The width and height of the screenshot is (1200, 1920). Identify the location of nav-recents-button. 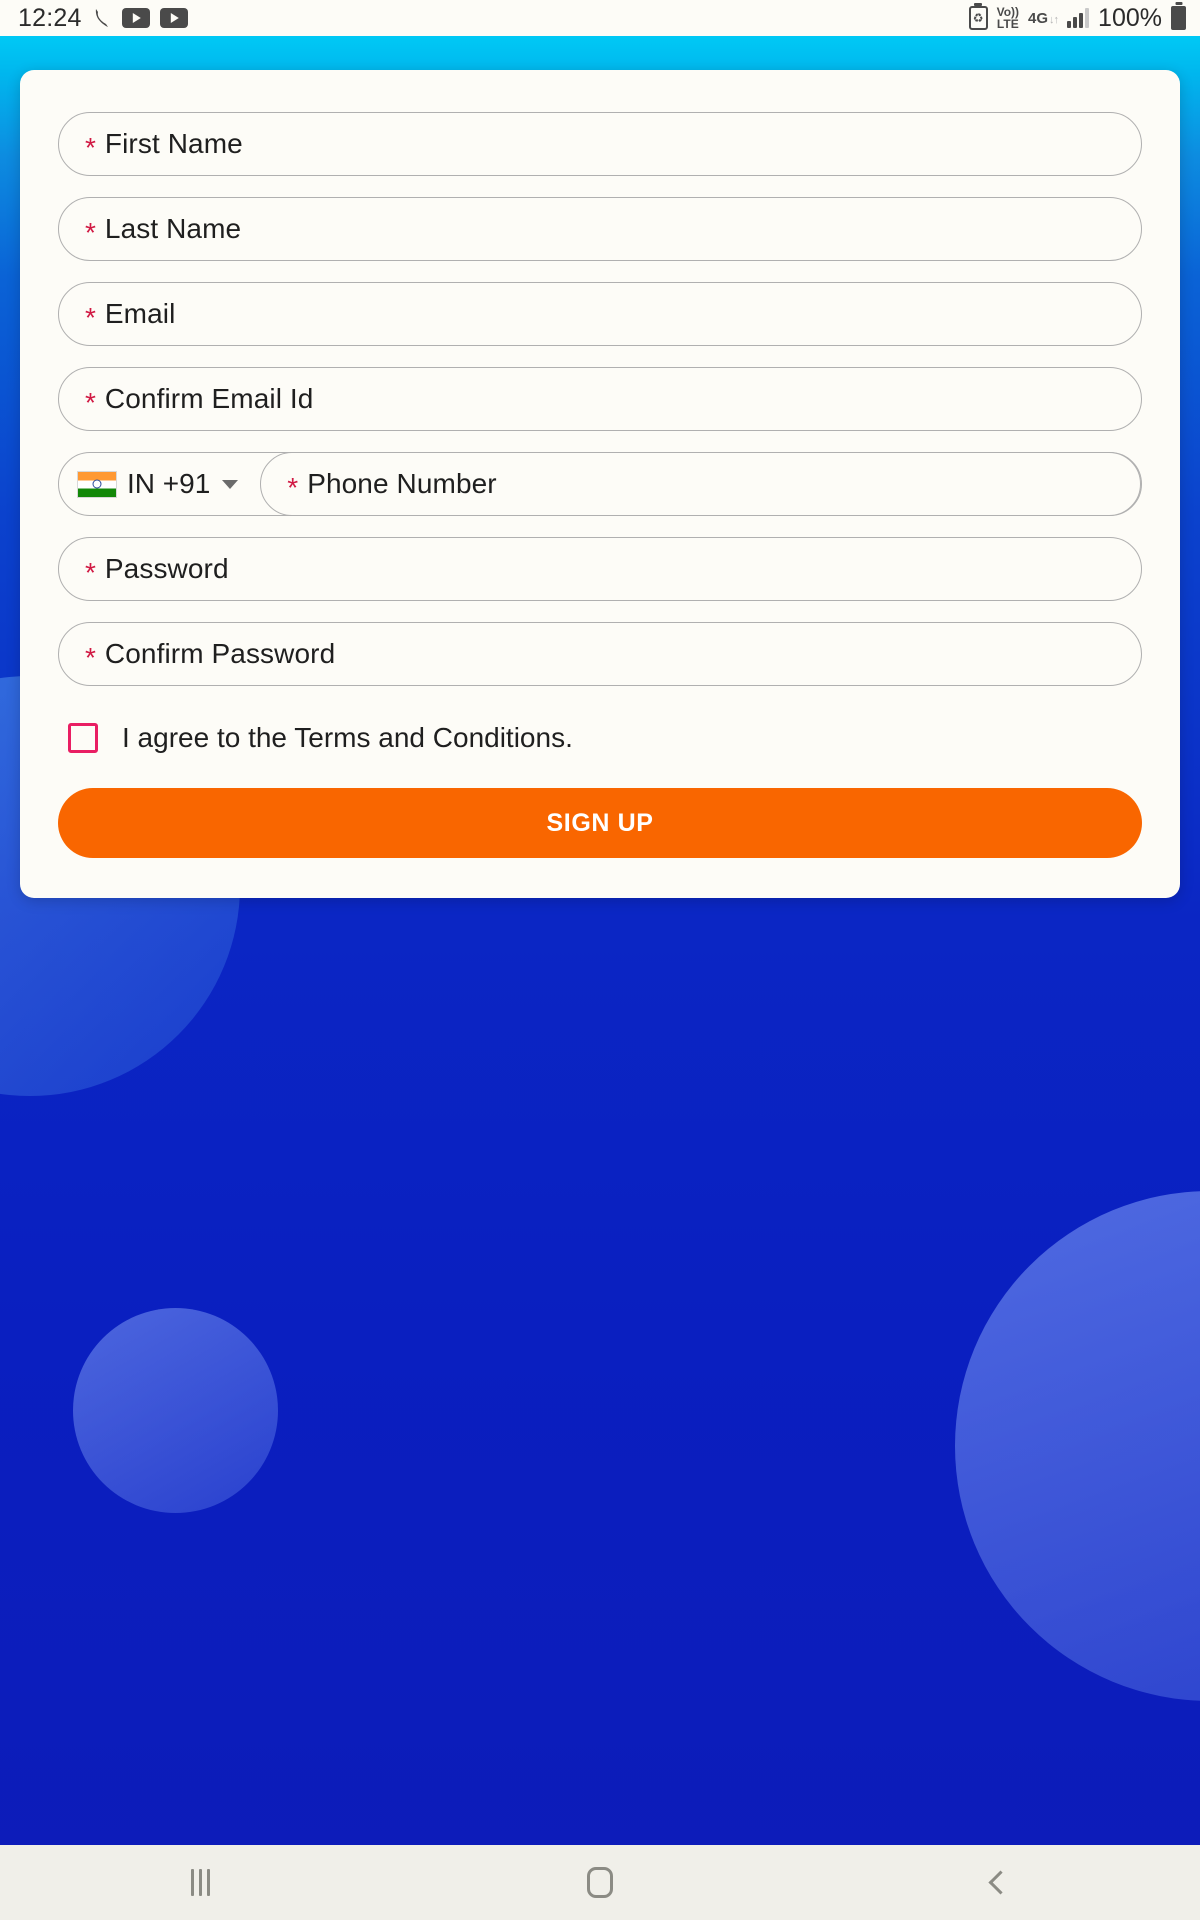
(200, 1882).